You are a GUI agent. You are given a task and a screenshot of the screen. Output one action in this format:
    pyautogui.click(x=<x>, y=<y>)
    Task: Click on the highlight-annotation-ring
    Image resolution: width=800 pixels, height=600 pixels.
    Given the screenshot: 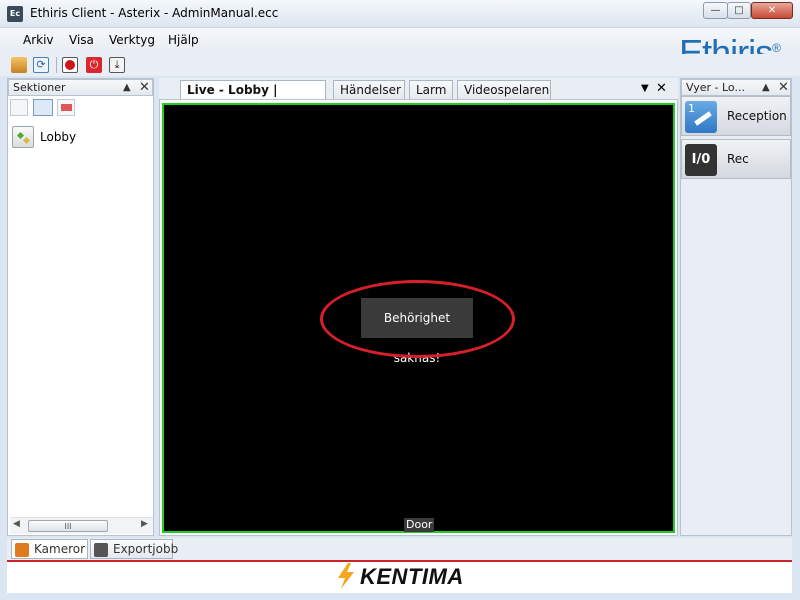 What is the action you would take?
    pyautogui.click(x=417, y=319)
    